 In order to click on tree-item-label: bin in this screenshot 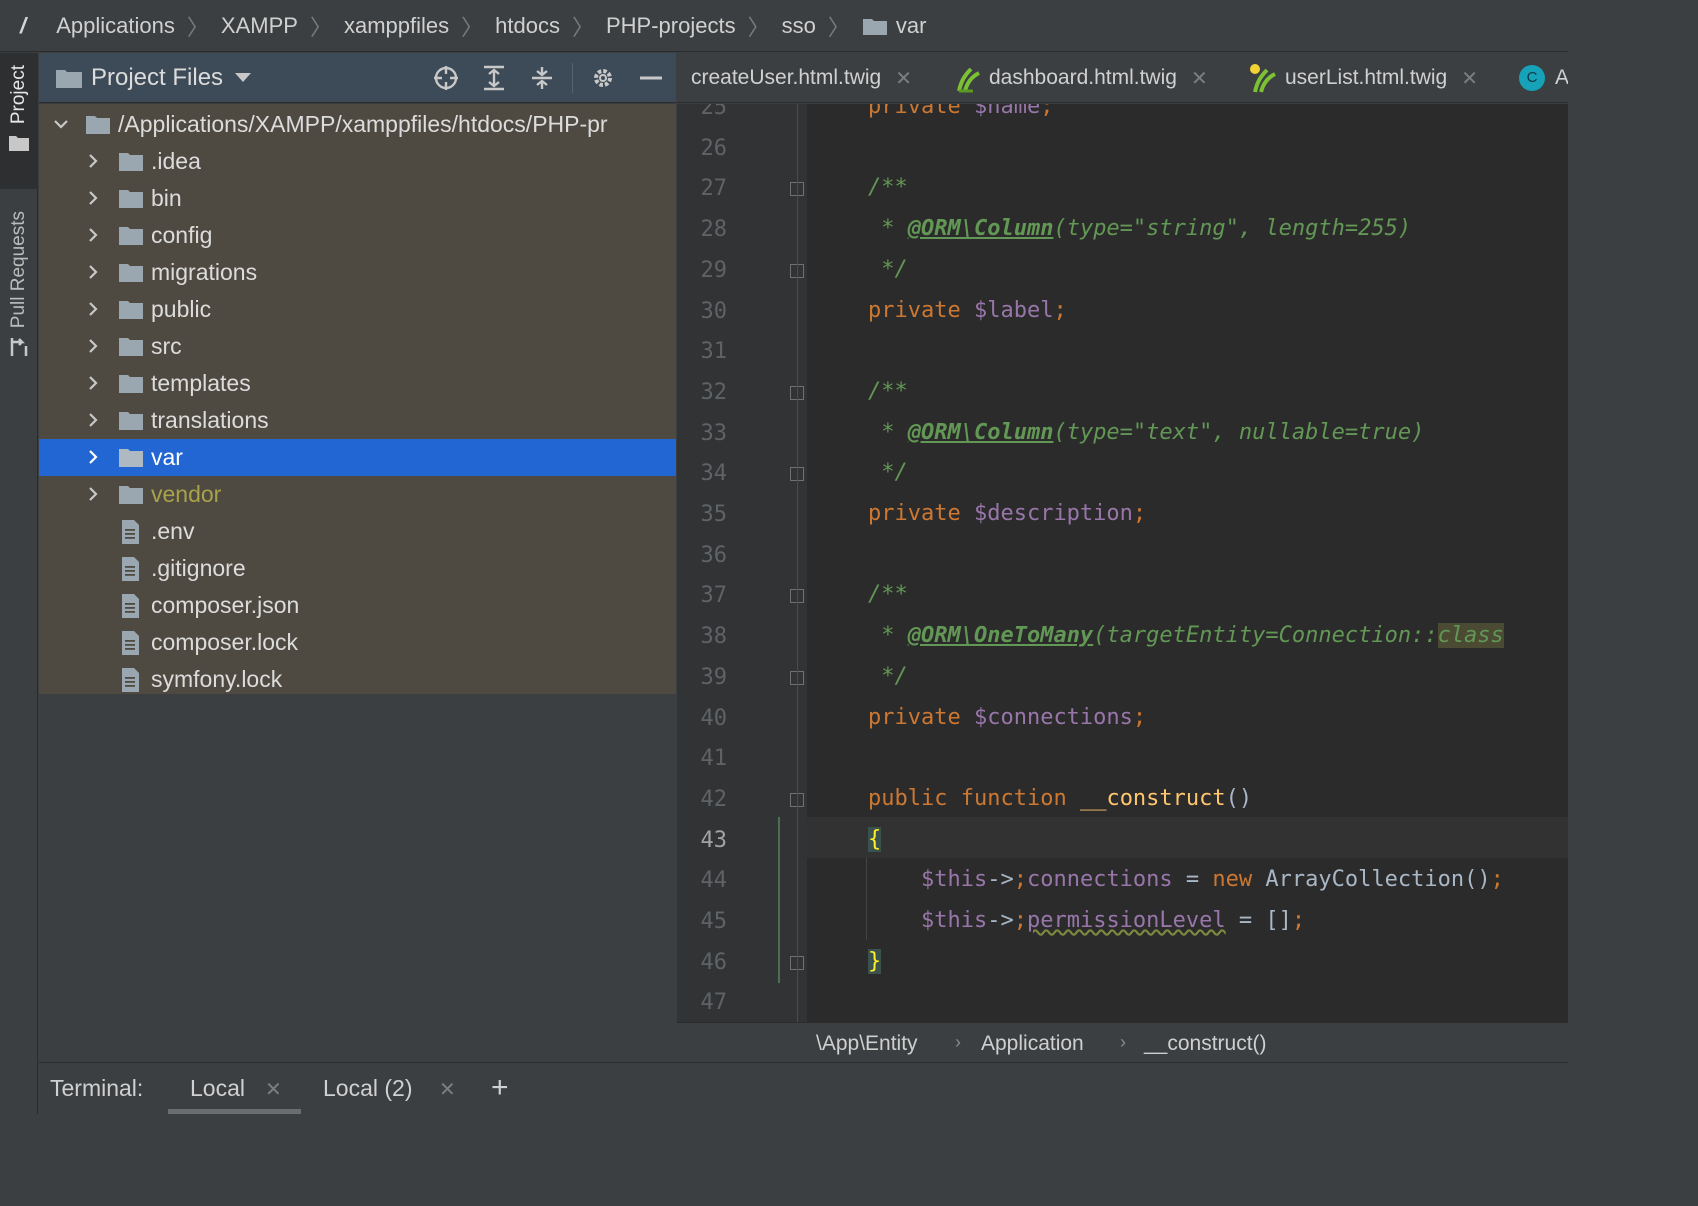, I will do `click(166, 198)`.